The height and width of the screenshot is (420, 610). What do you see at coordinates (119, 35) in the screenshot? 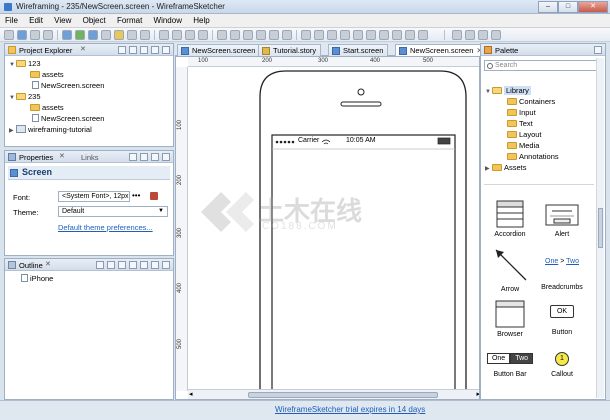
I see `folder-icon` at bounding box center [119, 35].